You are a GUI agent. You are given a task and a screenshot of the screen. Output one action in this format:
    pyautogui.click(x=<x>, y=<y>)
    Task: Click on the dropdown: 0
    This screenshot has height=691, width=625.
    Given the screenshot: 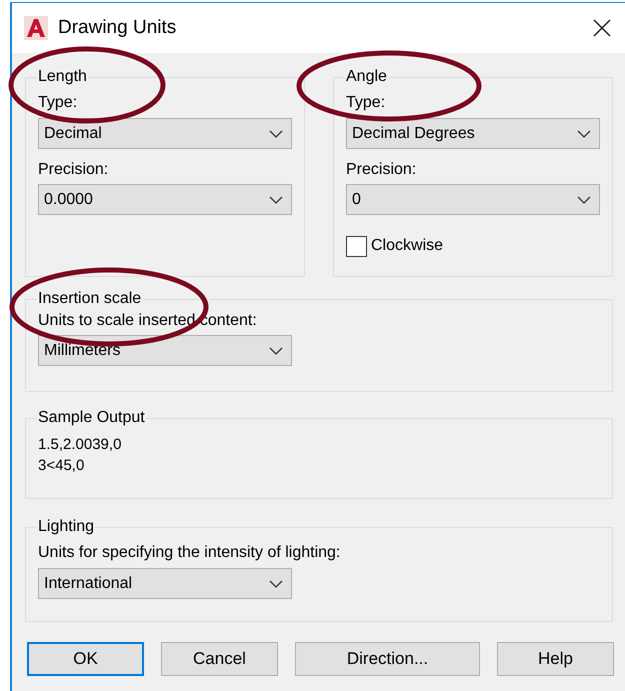 What is the action you would take?
    pyautogui.click(x=473, y=199)
    